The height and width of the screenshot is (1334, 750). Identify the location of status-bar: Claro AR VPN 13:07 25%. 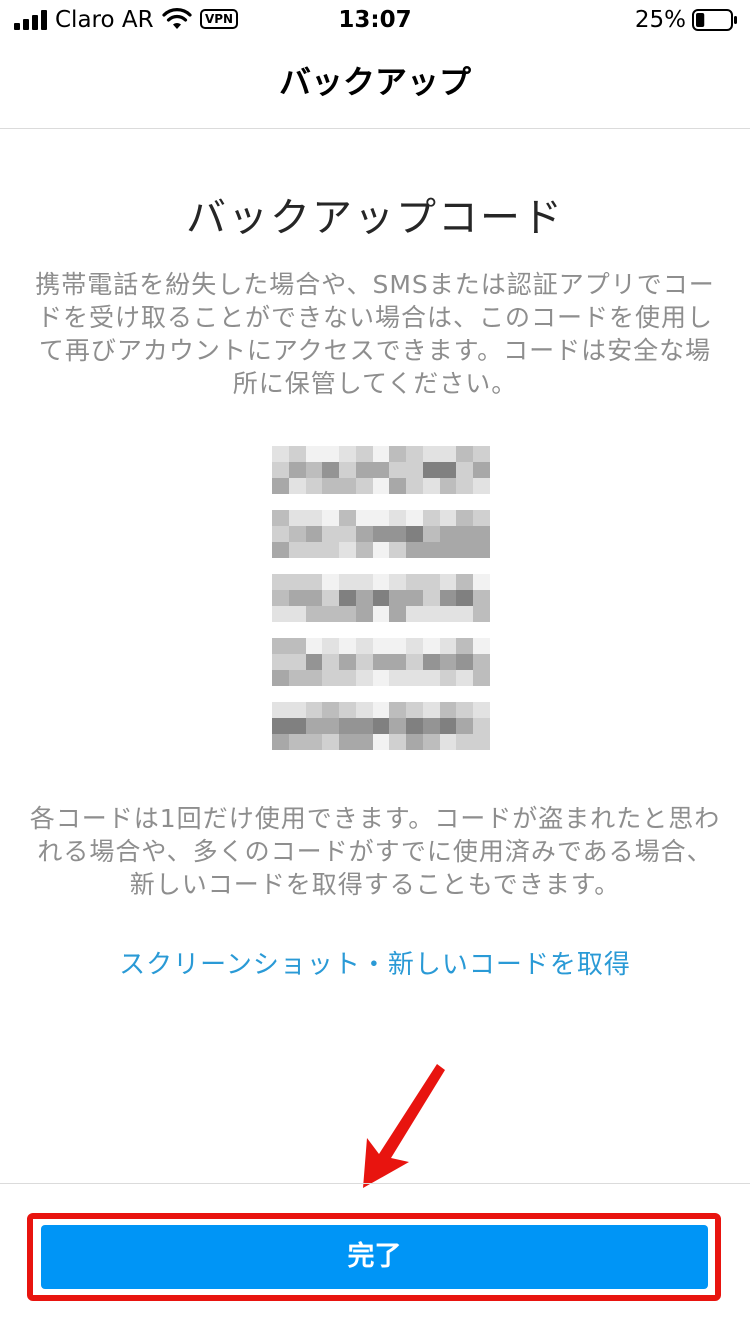
(375, 20).